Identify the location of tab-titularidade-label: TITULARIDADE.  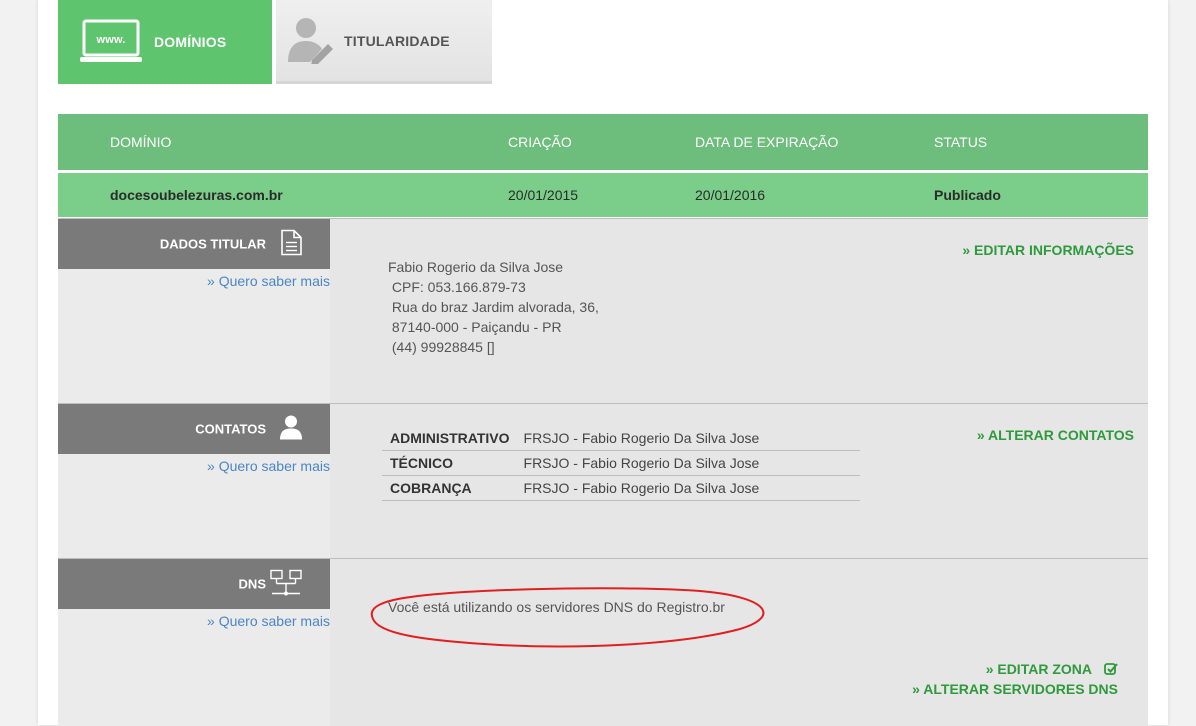
(397, 40).